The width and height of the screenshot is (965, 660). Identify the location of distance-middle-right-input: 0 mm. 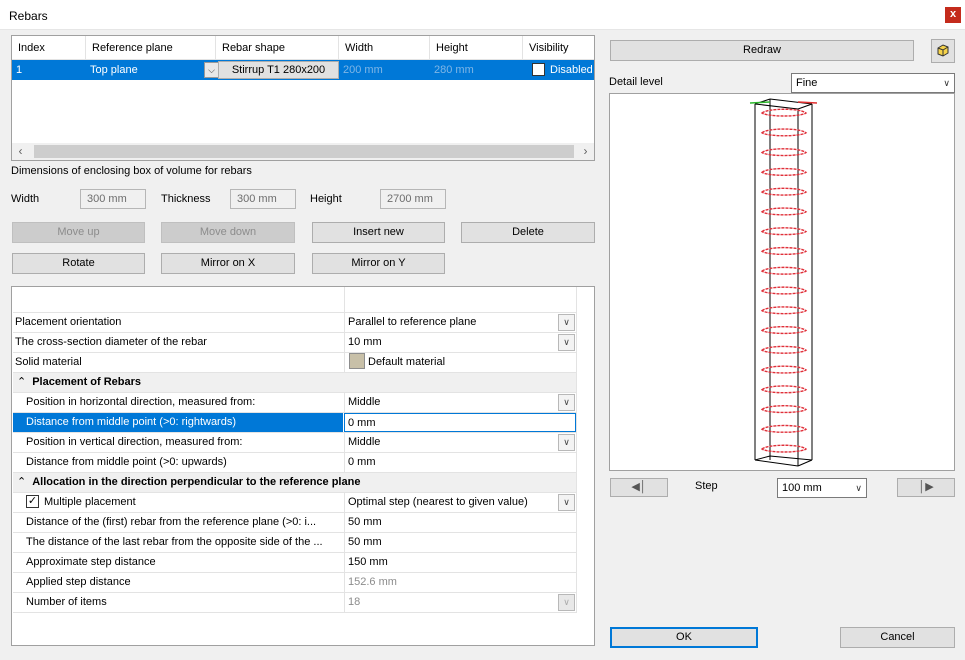
(460, 422).